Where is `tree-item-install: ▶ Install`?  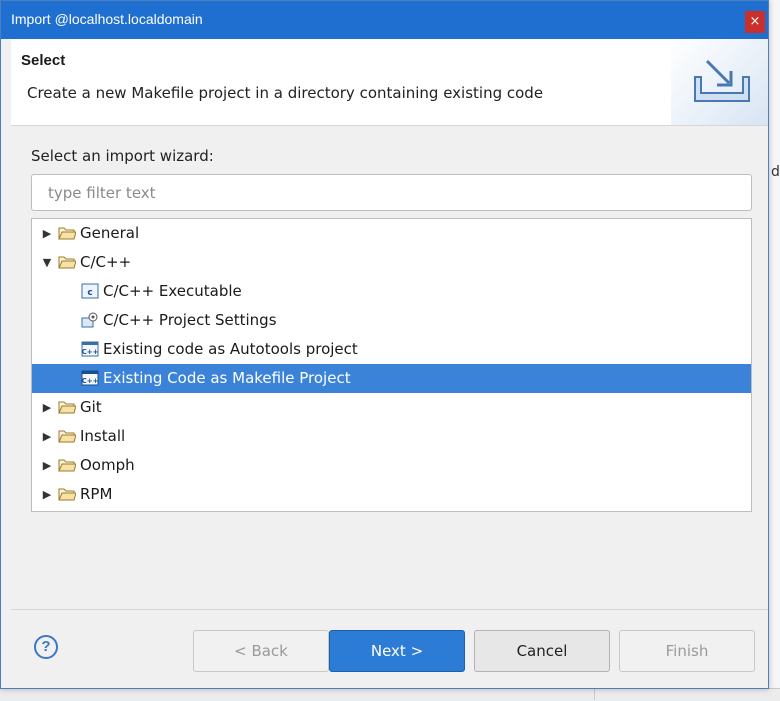
tree-item-install: ▶ Install is located at coordinates (391, 436).